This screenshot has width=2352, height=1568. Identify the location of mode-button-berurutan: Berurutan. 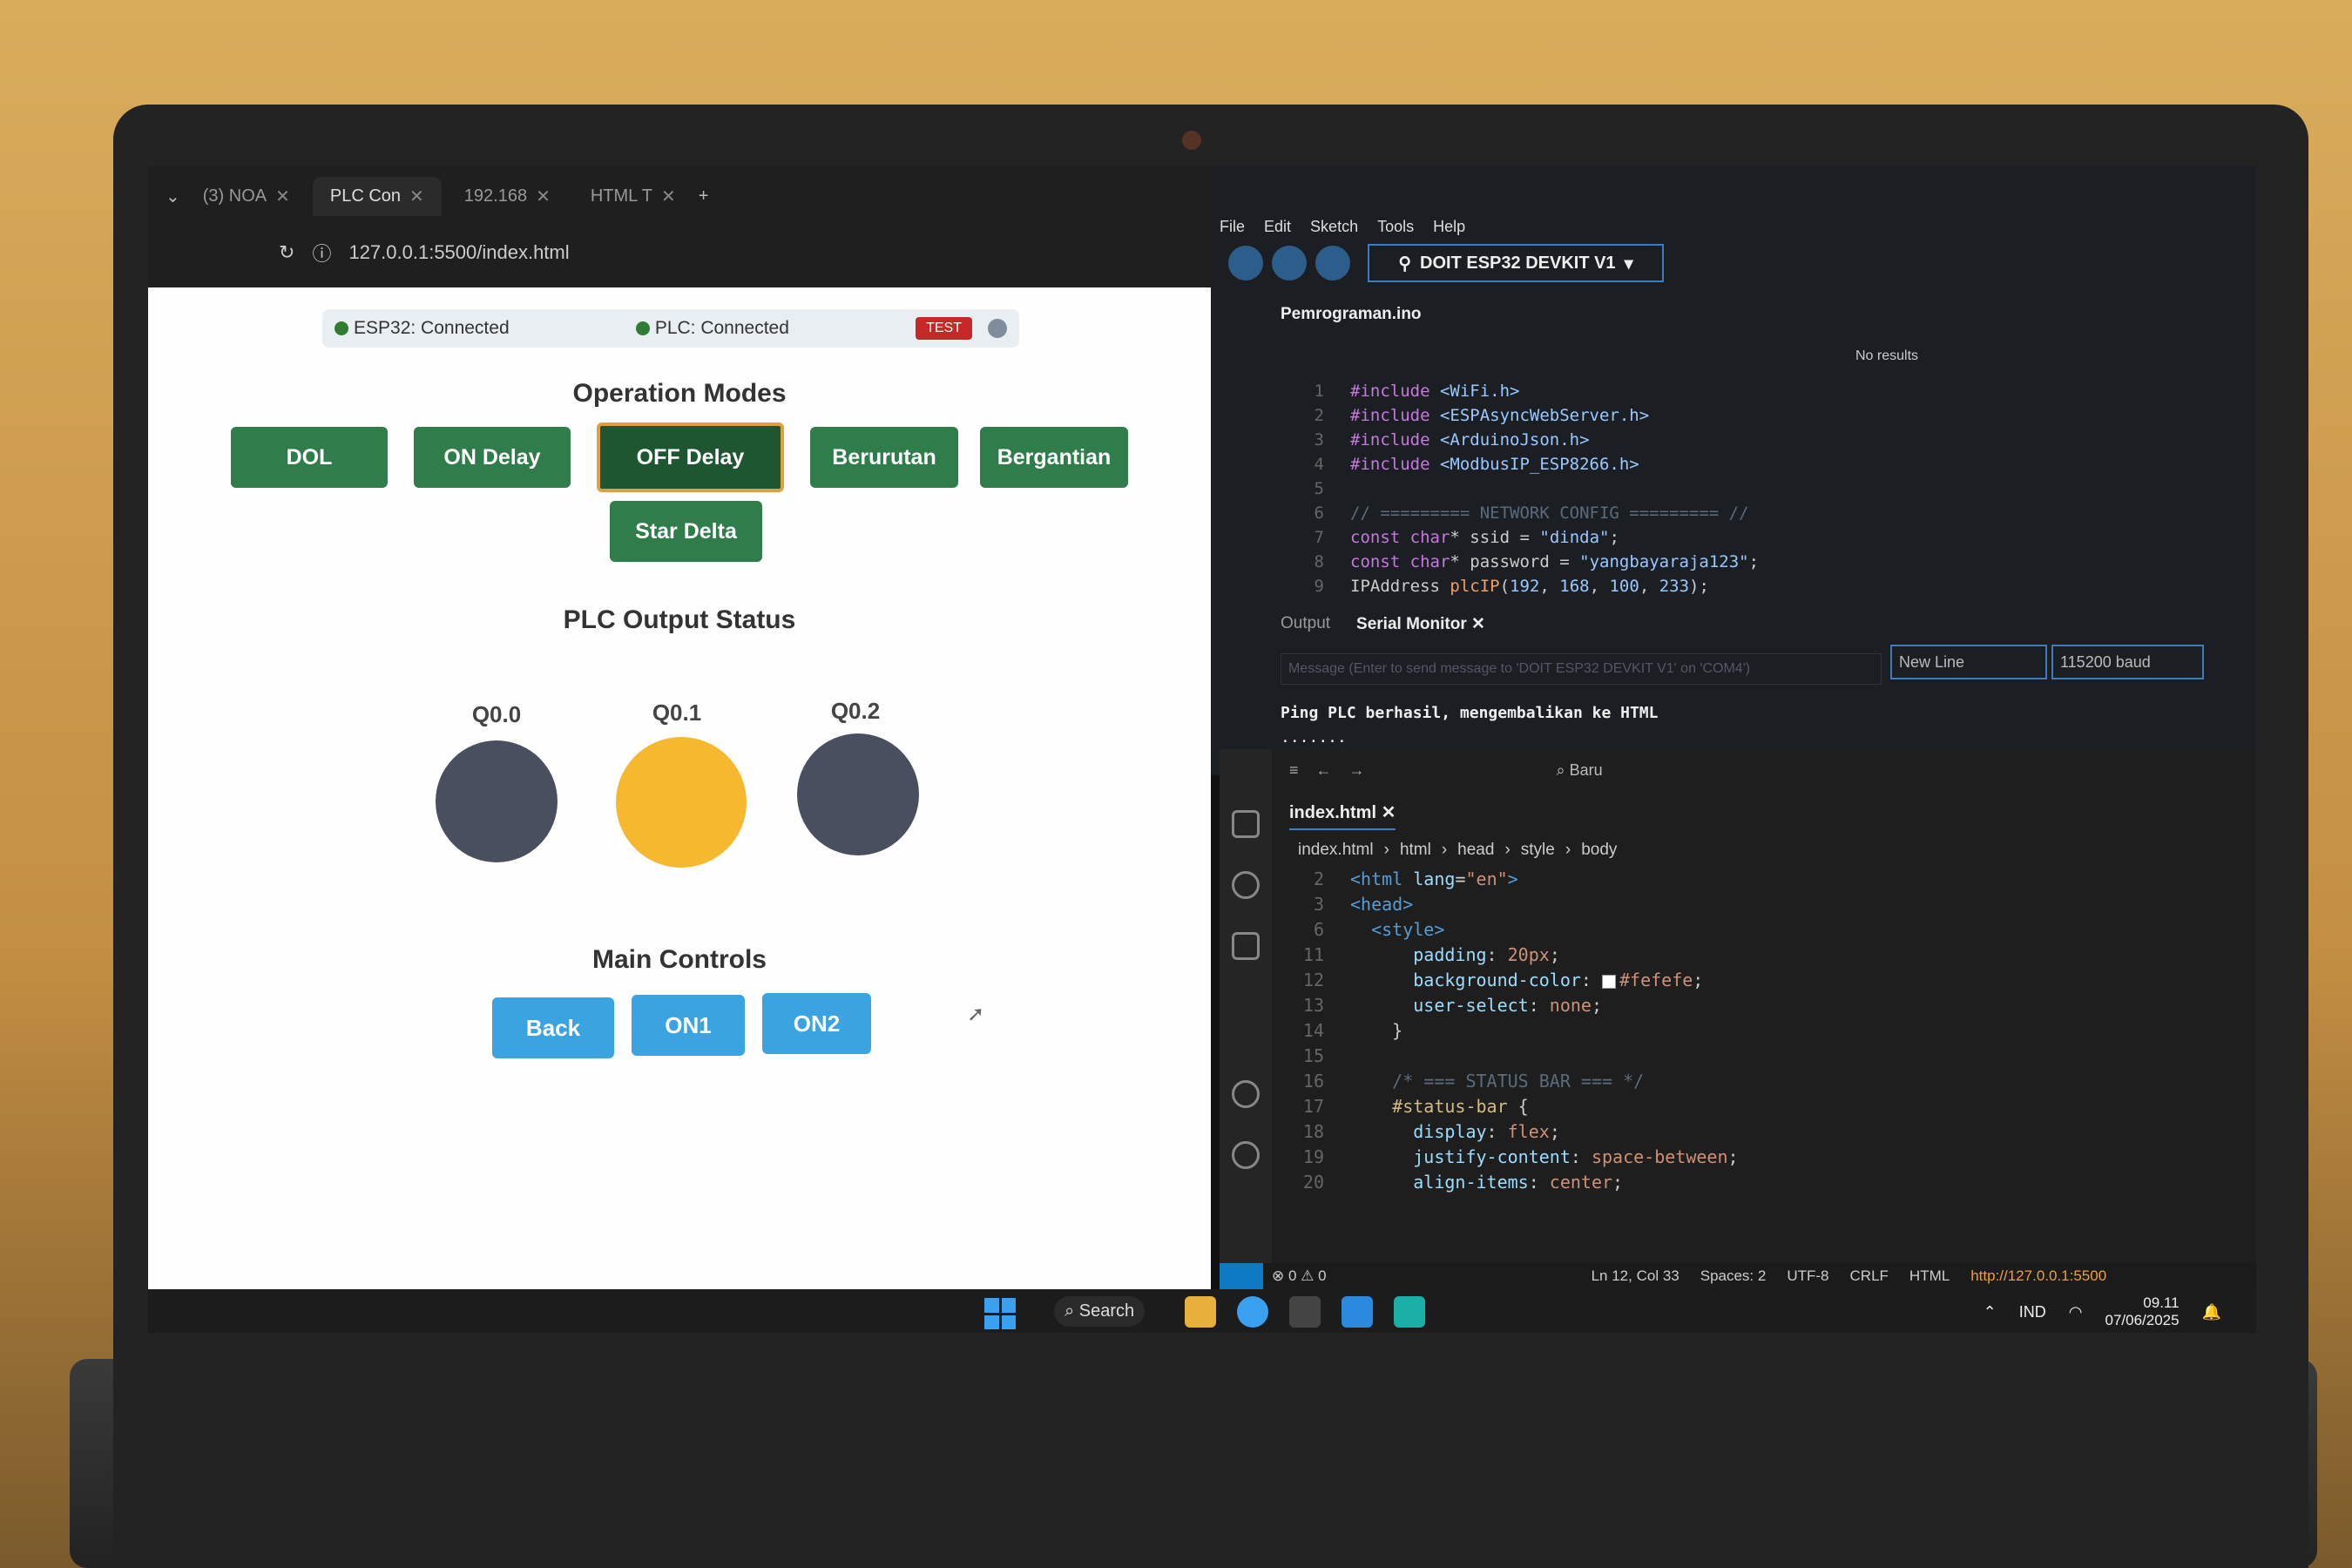
(884, 457).